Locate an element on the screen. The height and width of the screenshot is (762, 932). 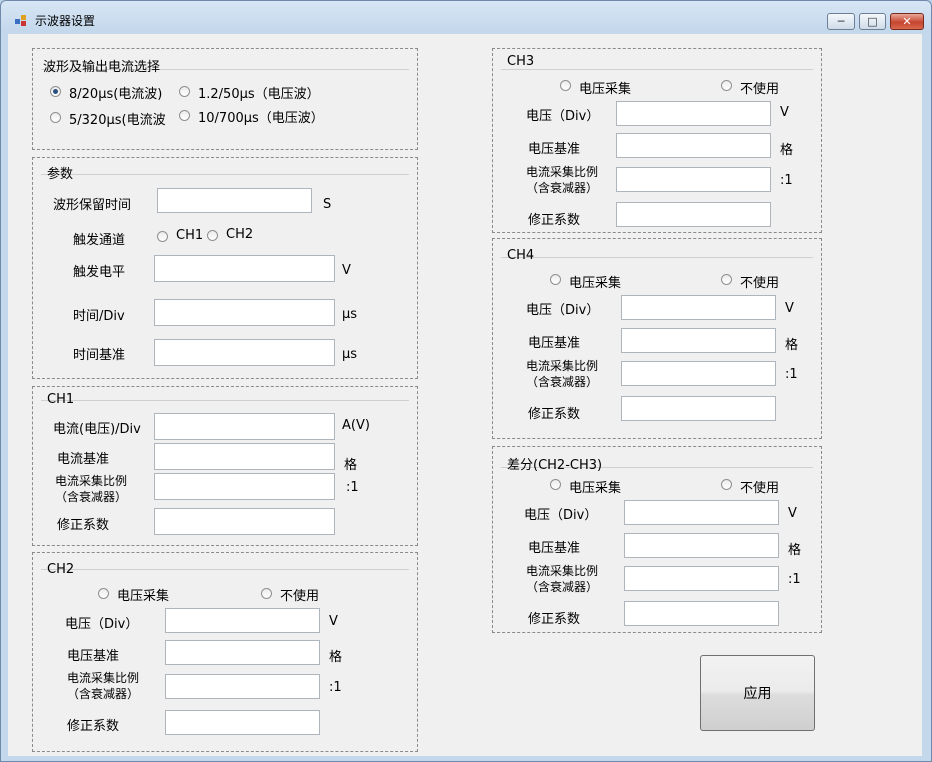
ch3-voltage-acq-label: 电压采集 is located at coordinates (605, 87).